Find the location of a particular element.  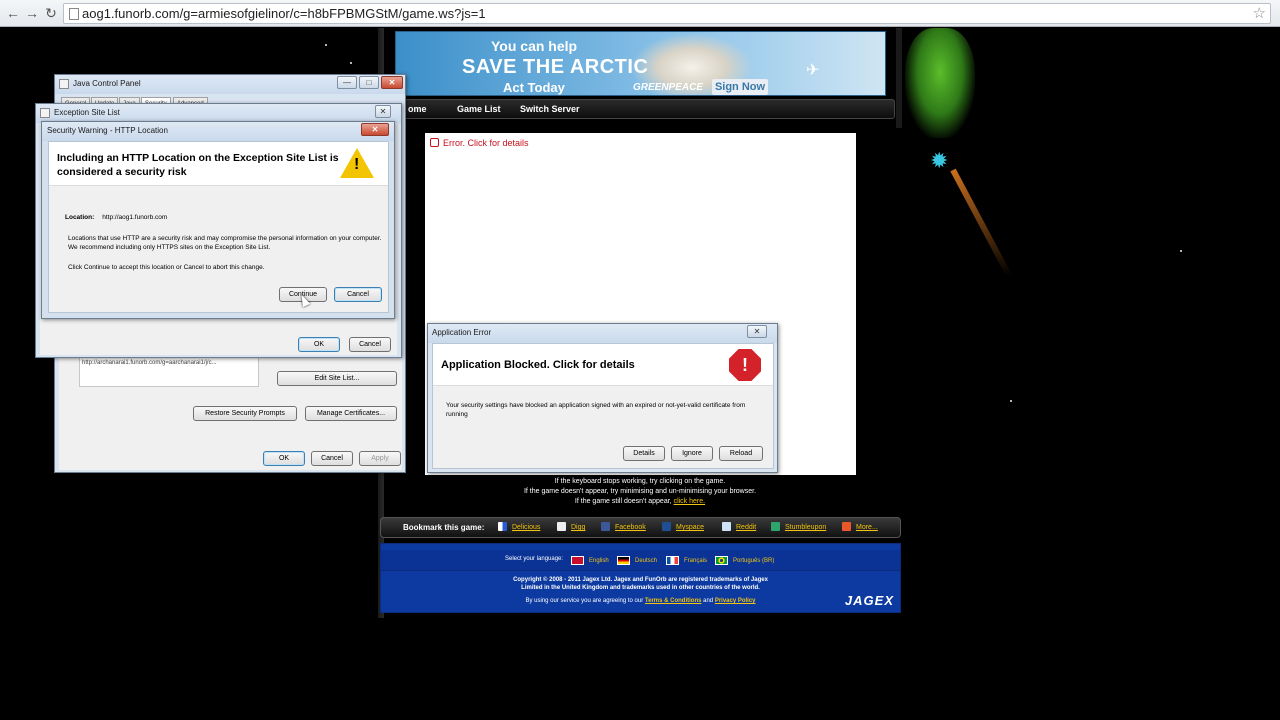

bookmark-myspace-label: Myspace is located at coordinates (690, 527).